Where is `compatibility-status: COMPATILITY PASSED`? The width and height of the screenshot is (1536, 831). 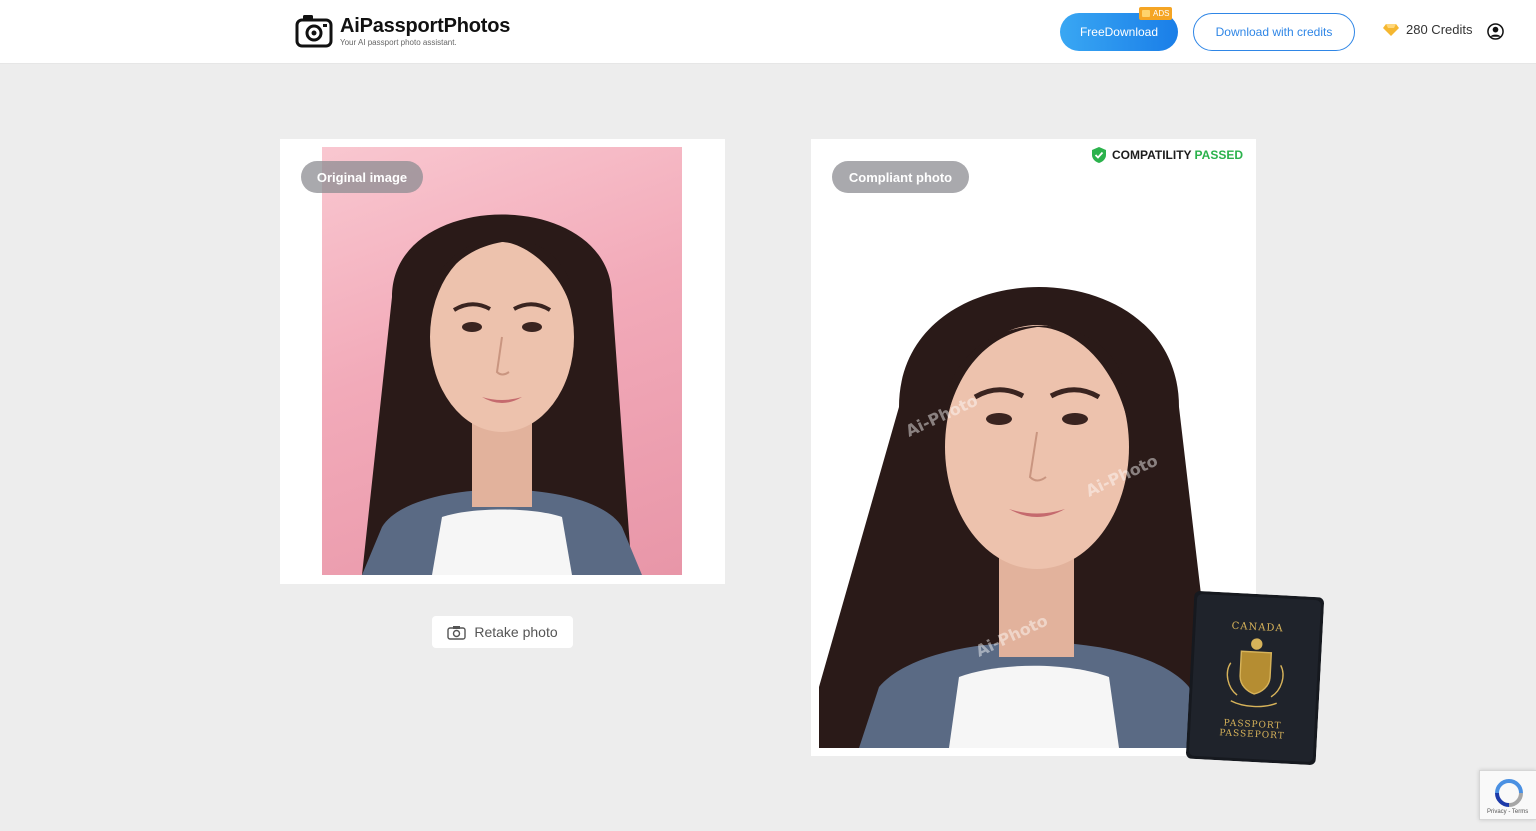
compatibility-status: COMPATILITY PASSED is located at coordinates (1167, 155).